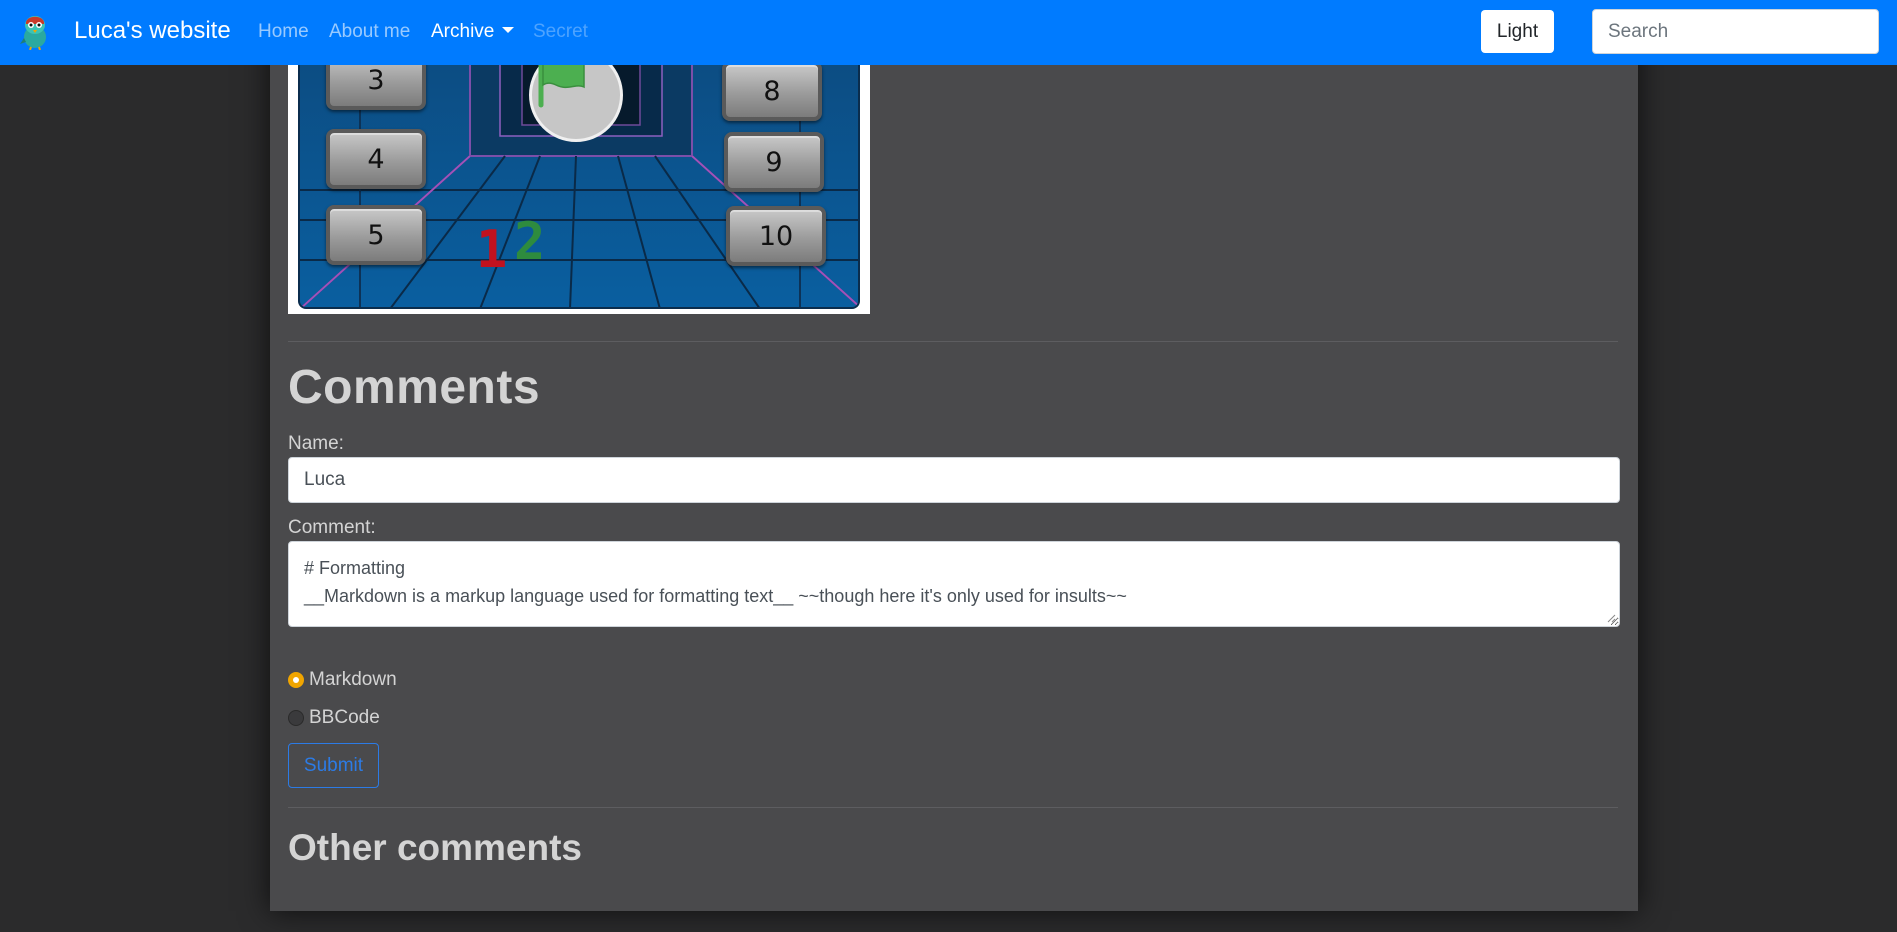  Describe the element at coordinates (560, 31) in the screenshot. I see `nav-secret: Secret` at that location.